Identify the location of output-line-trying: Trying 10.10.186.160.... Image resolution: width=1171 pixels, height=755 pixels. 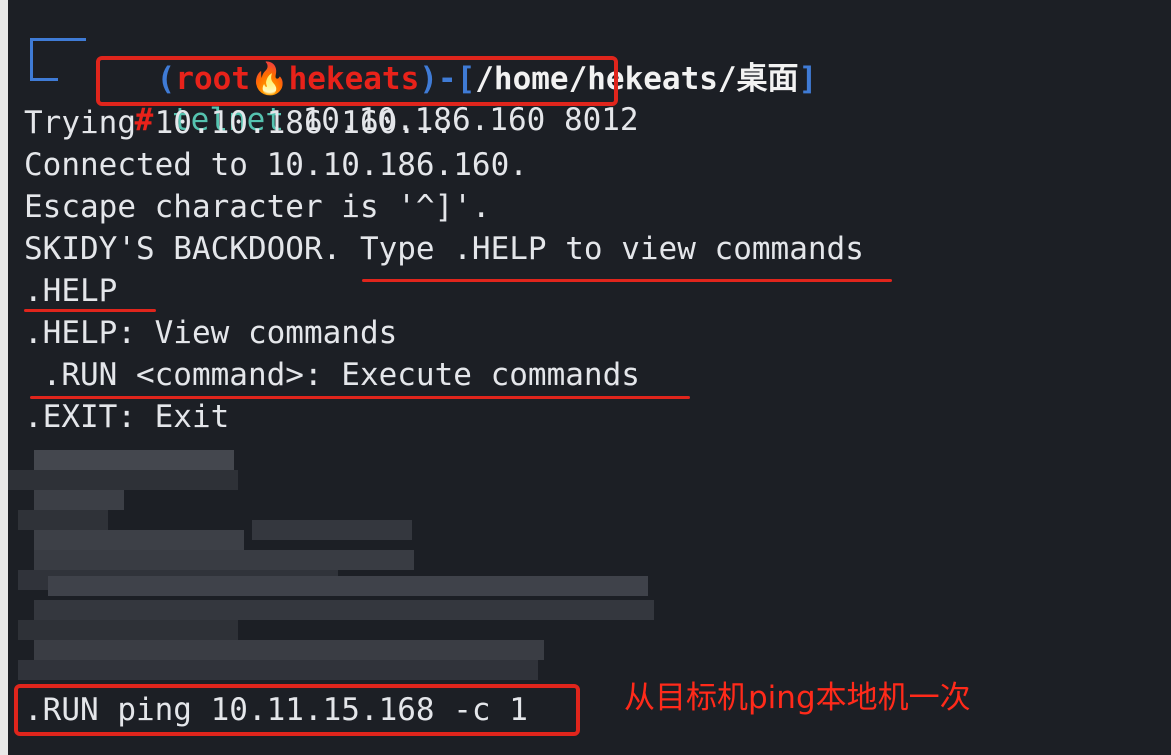
(239, 123).